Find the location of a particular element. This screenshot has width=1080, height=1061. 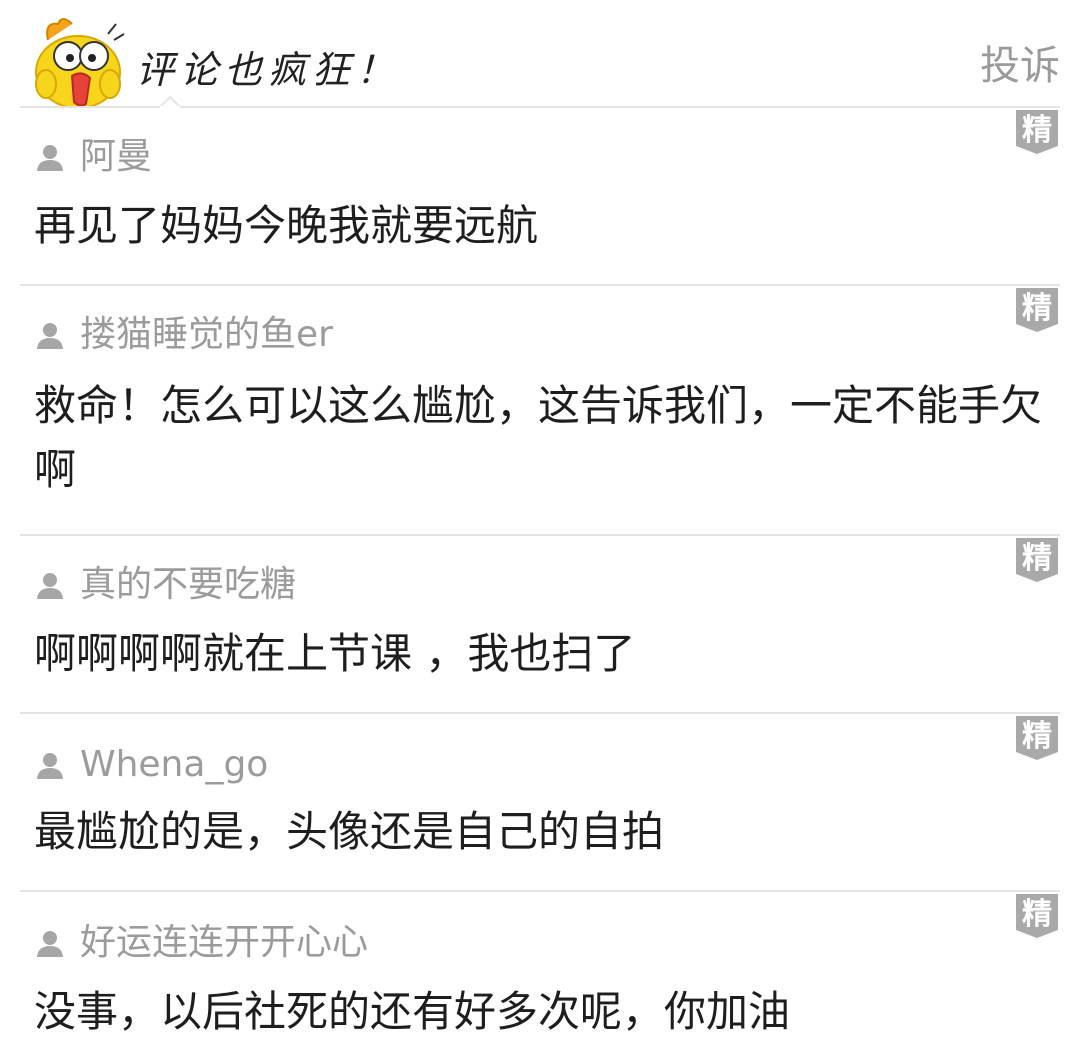

comment-author-name: 真的不要吃糖 is located at coordinates (188, 585).